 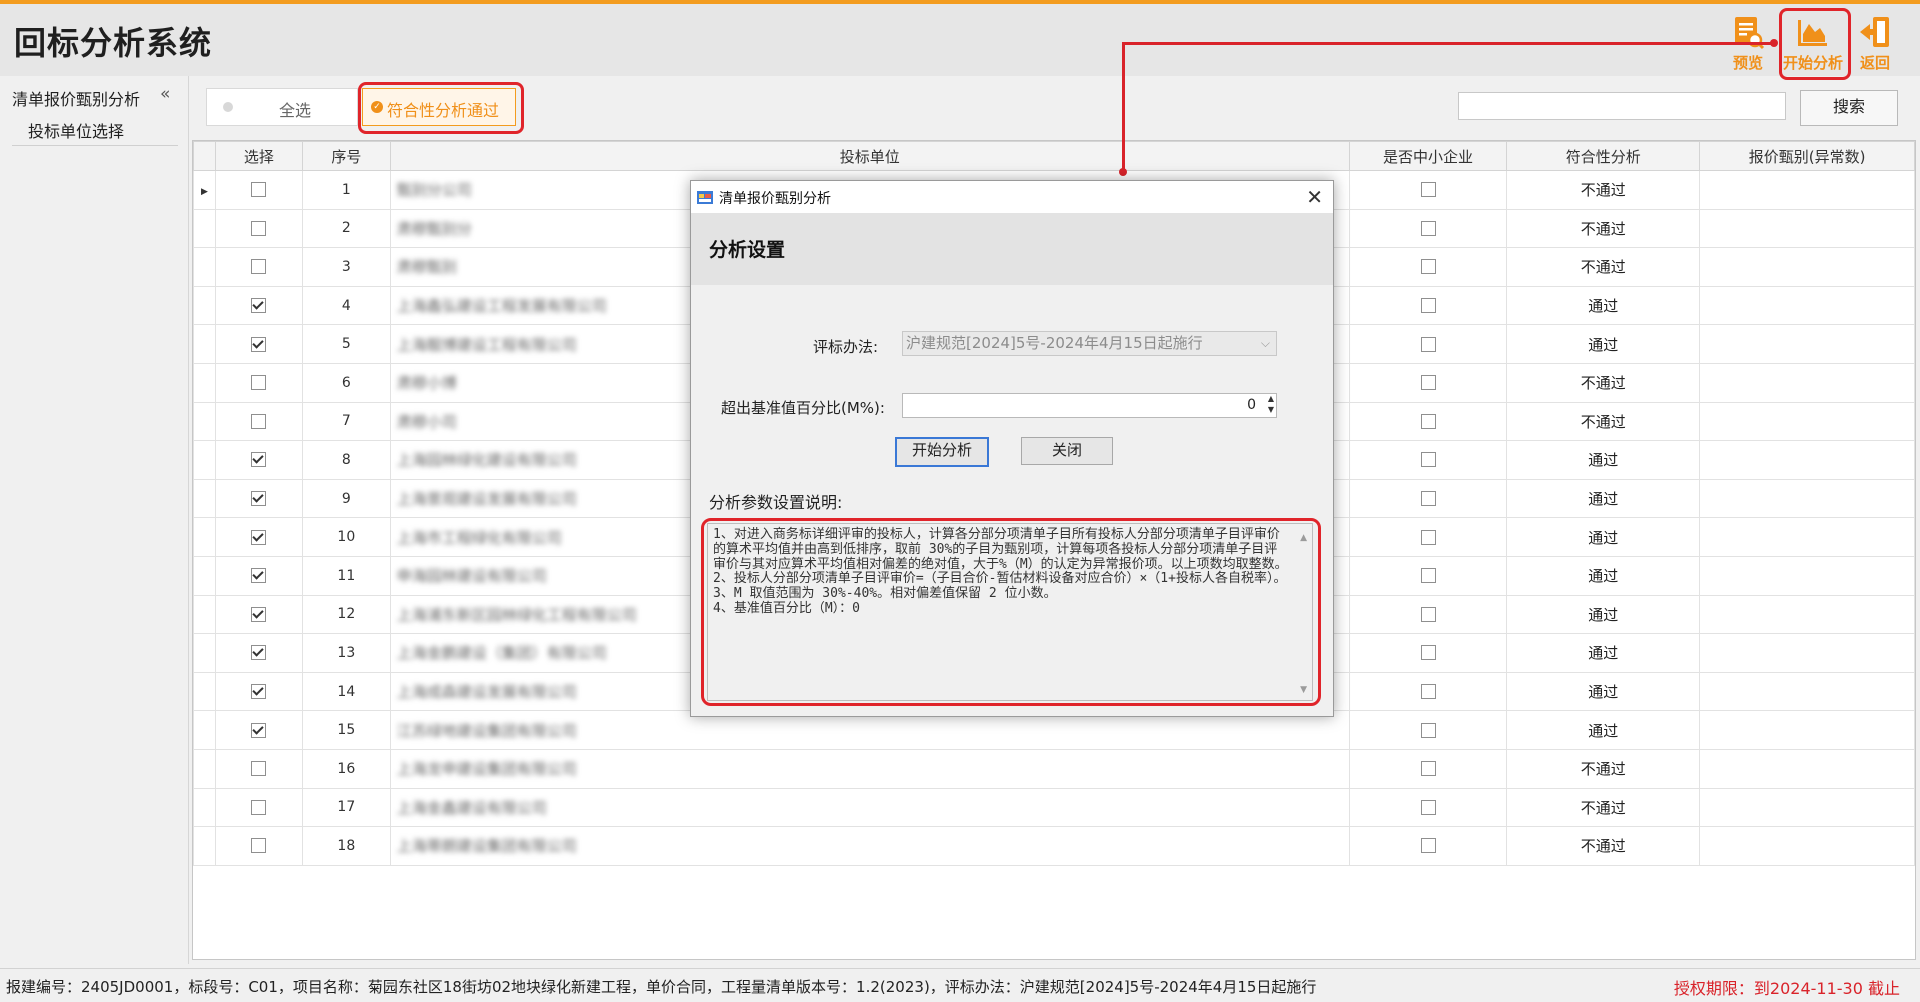 I want to click on table-row: 16 上海龙申建设集团有限公司 不通过, so click(x=1054, y=768).